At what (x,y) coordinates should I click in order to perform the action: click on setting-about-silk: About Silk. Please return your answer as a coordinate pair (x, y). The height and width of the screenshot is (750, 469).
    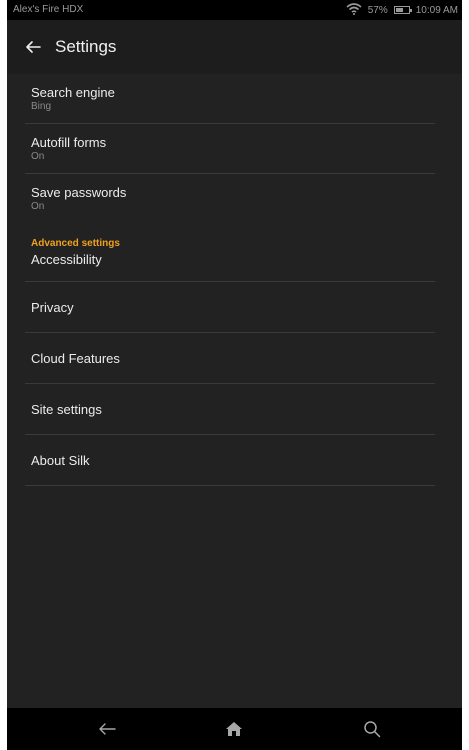
    Looking at the image, I should click on (230, 460).